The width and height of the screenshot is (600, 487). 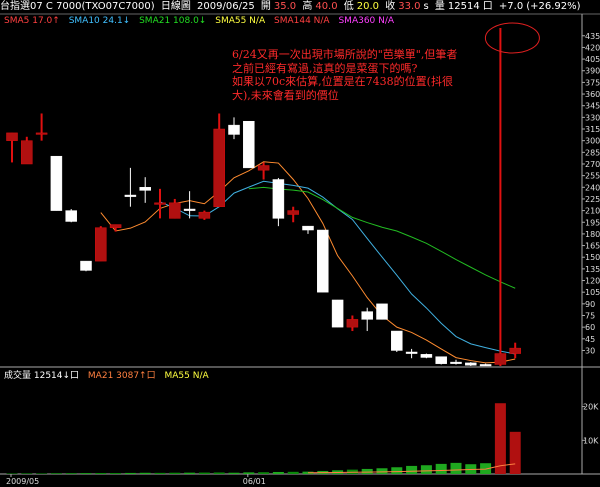 What do you see at coordinates (592, 222) in the screenshot?
I see `y-tick-label: 195` at bounding box center [592, 222].